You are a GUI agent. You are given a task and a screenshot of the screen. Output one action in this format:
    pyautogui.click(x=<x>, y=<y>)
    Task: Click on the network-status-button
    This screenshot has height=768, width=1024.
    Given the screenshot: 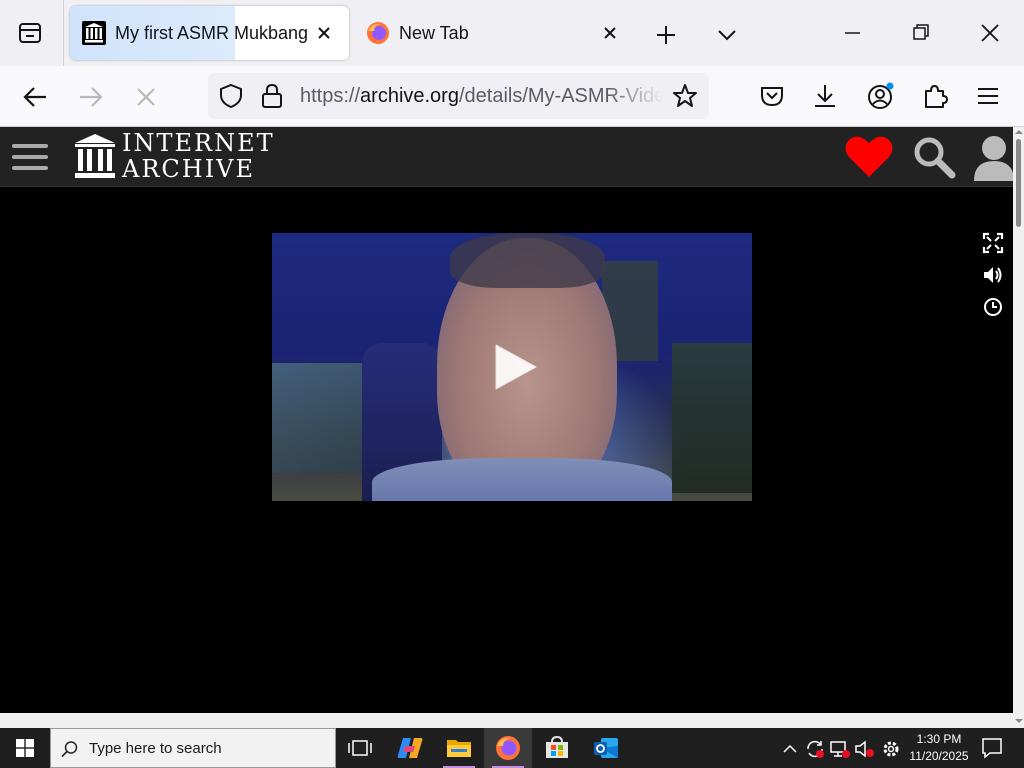 What is the action you would take?
    pyautogui.click(x=840, y=749)
    